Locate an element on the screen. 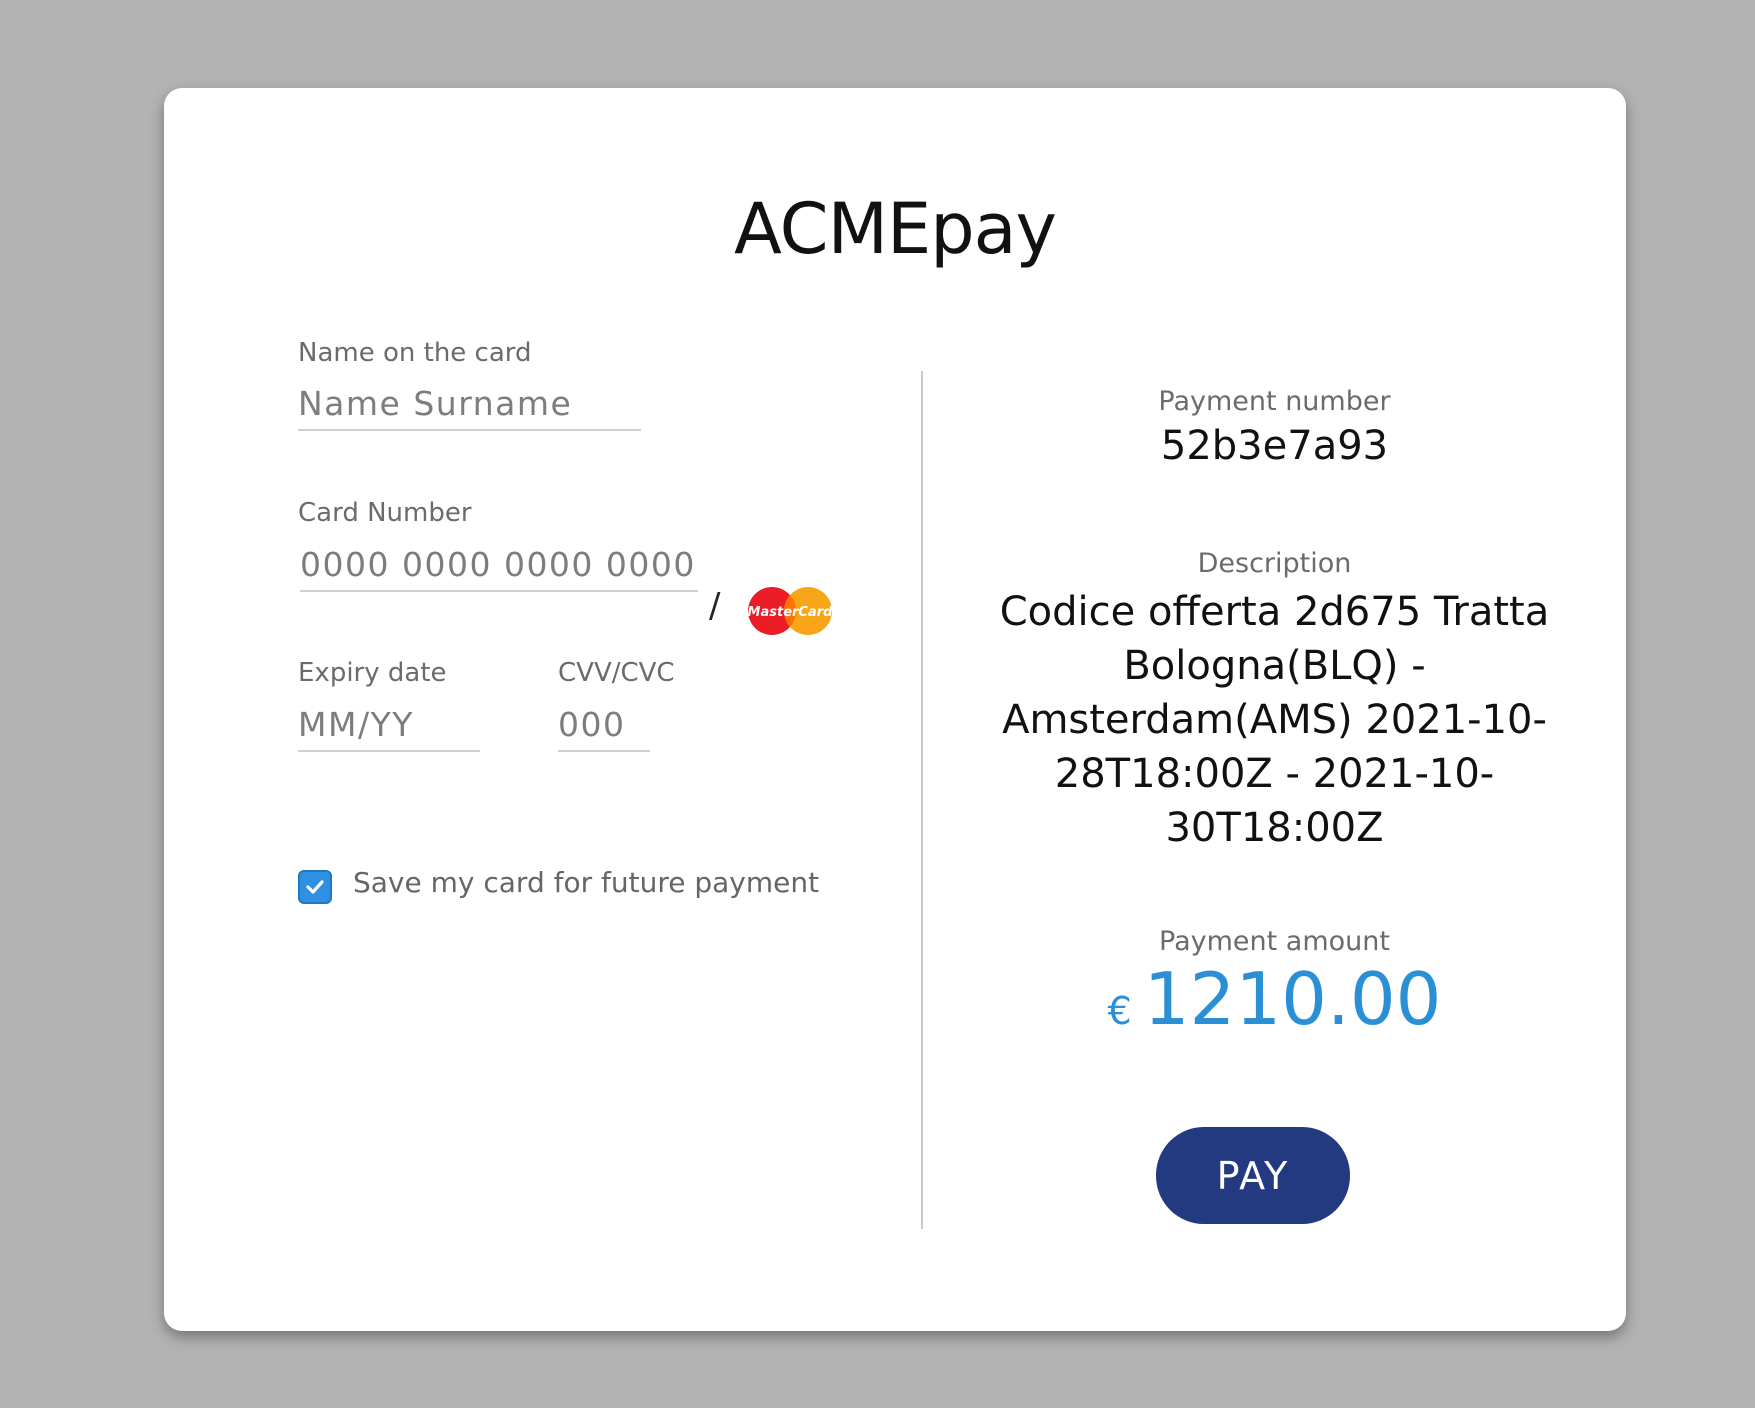 The image size is (1755, 1408). currency-symbol: € is located at coordinates (1119, 1011).